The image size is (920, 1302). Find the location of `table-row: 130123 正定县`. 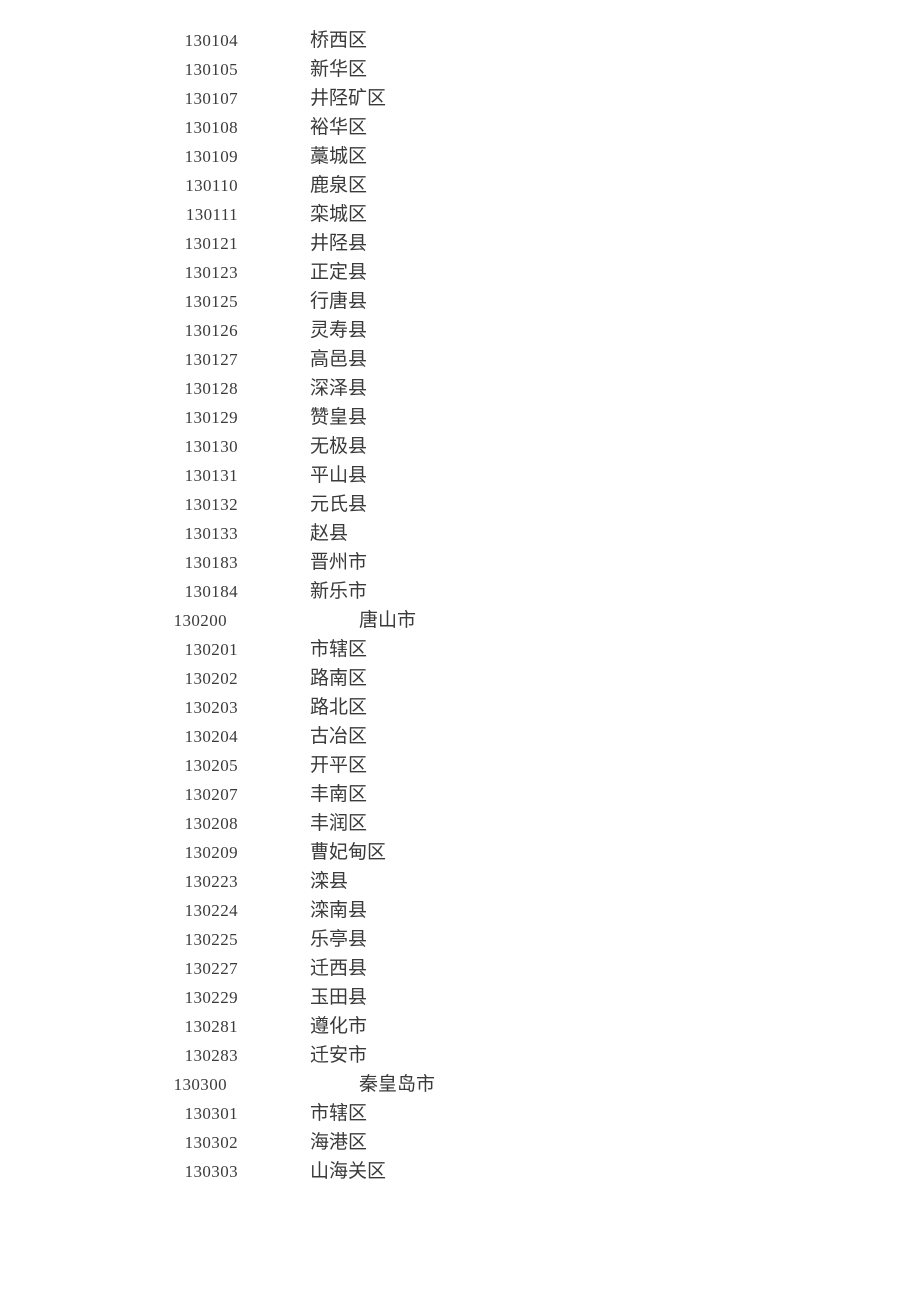

table-row: 130123 正定县 is located at coordinates (460, 272).